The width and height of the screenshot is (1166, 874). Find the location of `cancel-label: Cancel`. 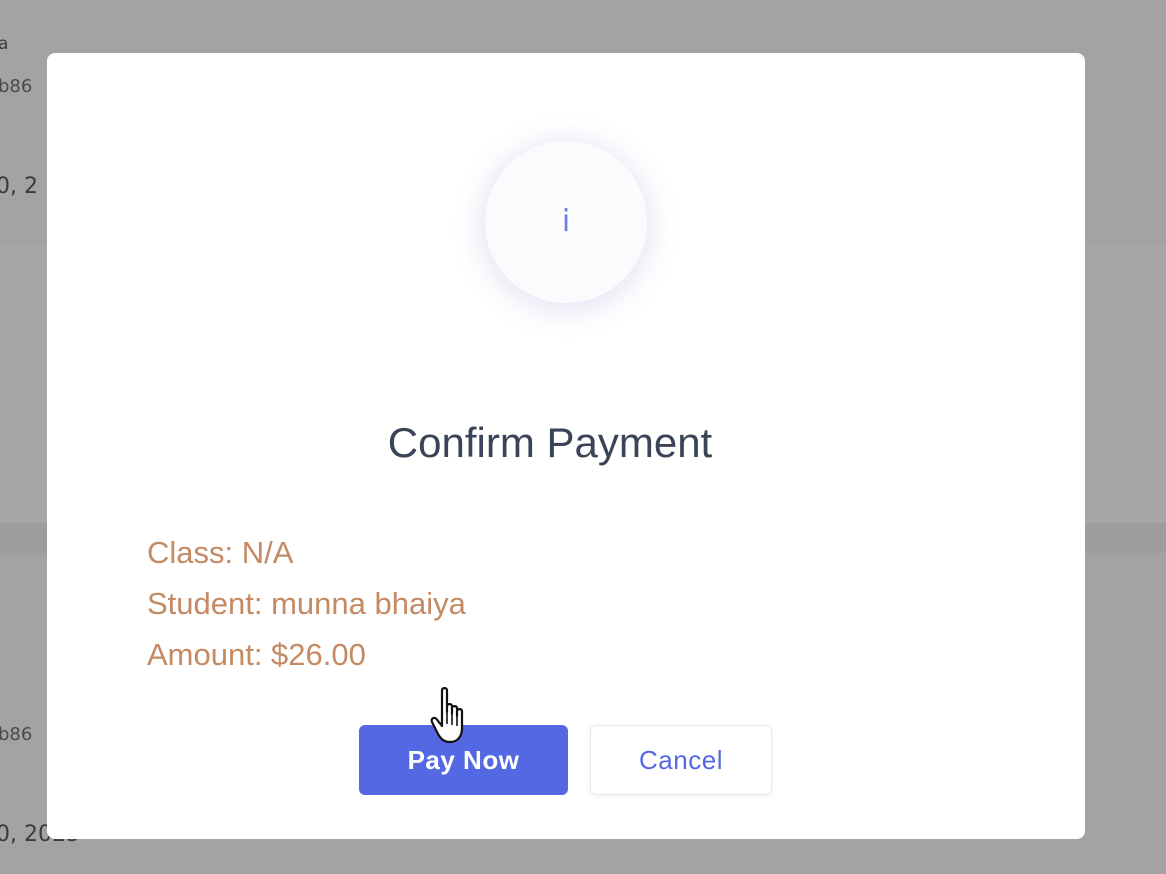

cancel-label: Cancel is located at coordinates (681, 759).